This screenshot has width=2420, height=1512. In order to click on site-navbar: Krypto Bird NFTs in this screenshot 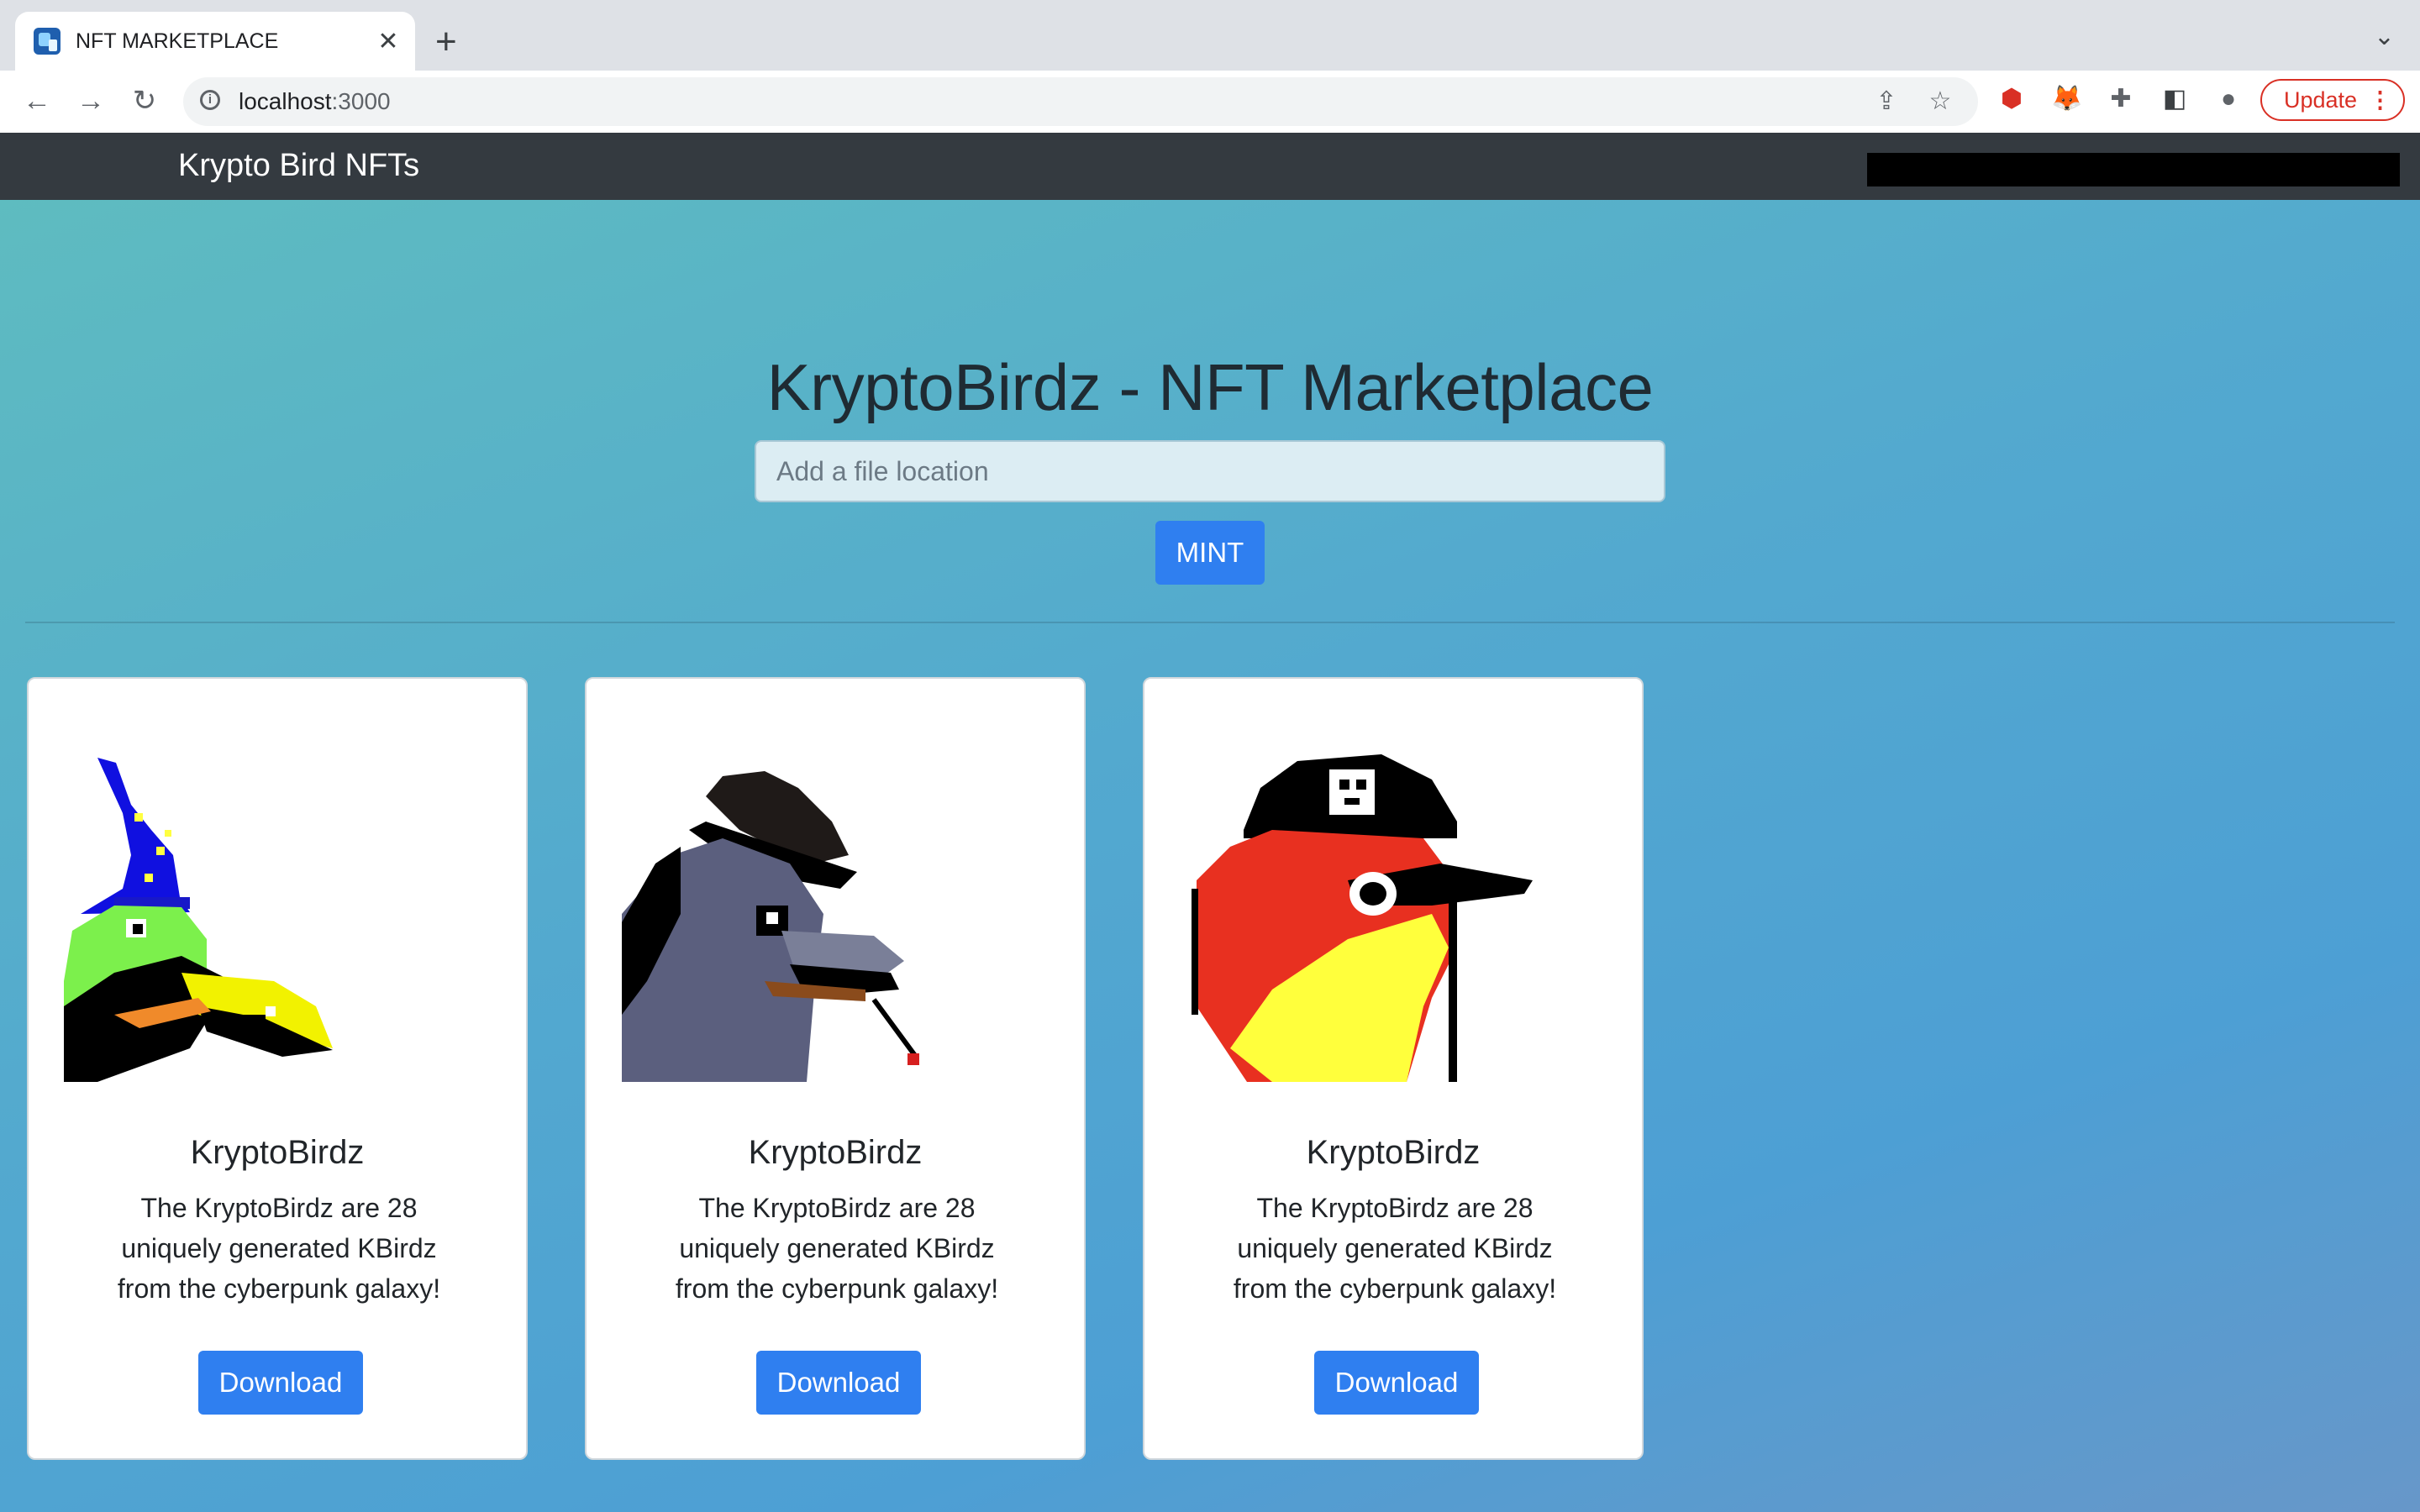, I will do `click(1210, 166)`.